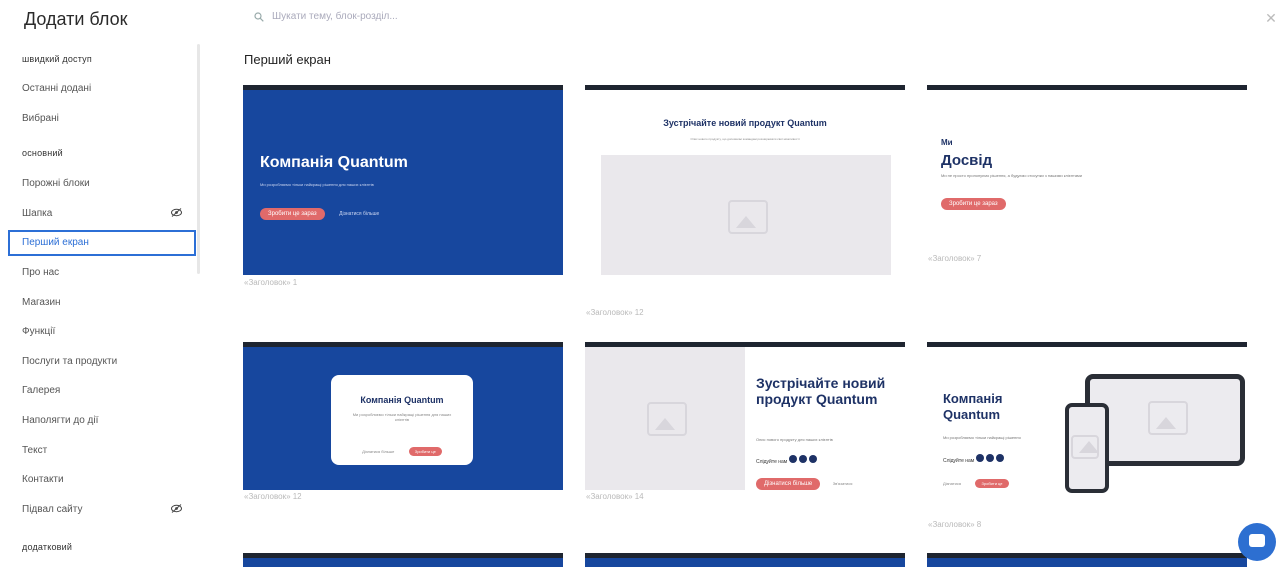 The height and width of the screenshot is (567, 1288). Describe the element at coordinates (76, 19) in the screenshot. I see `panel-title: Додати блок` at that location.